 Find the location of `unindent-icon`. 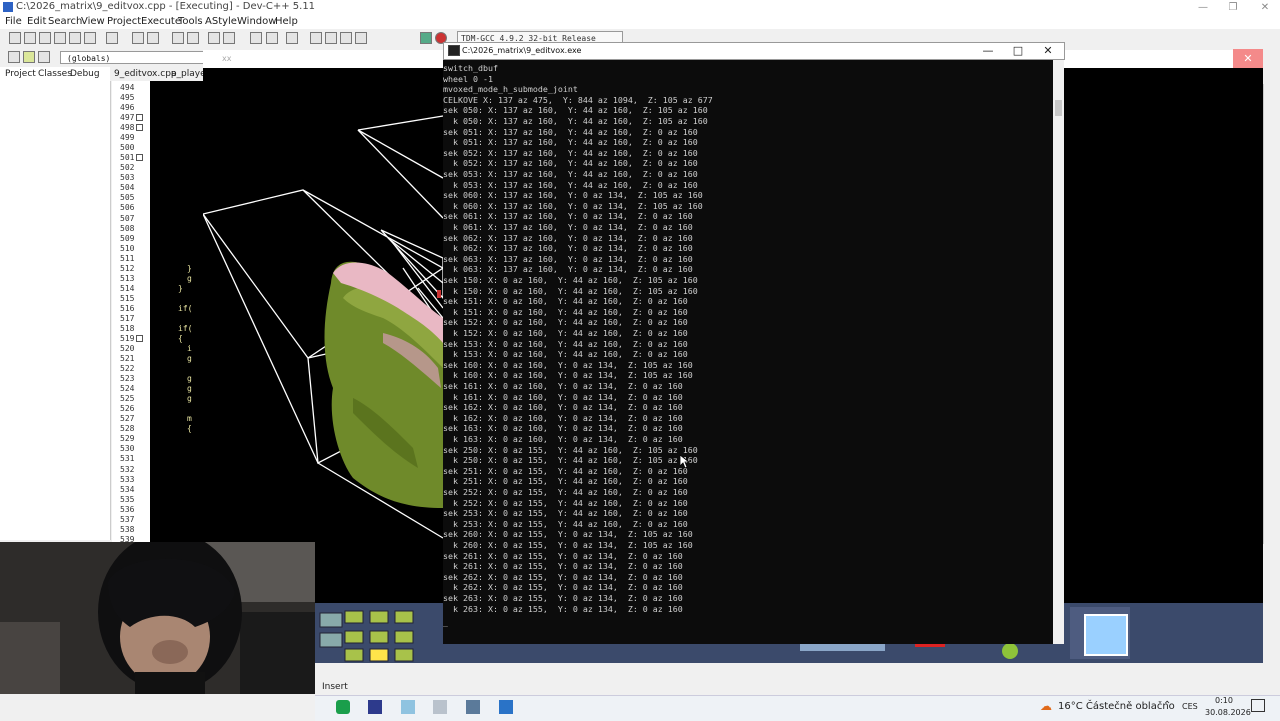

unindent-icon is located at coordinates (229, 38).